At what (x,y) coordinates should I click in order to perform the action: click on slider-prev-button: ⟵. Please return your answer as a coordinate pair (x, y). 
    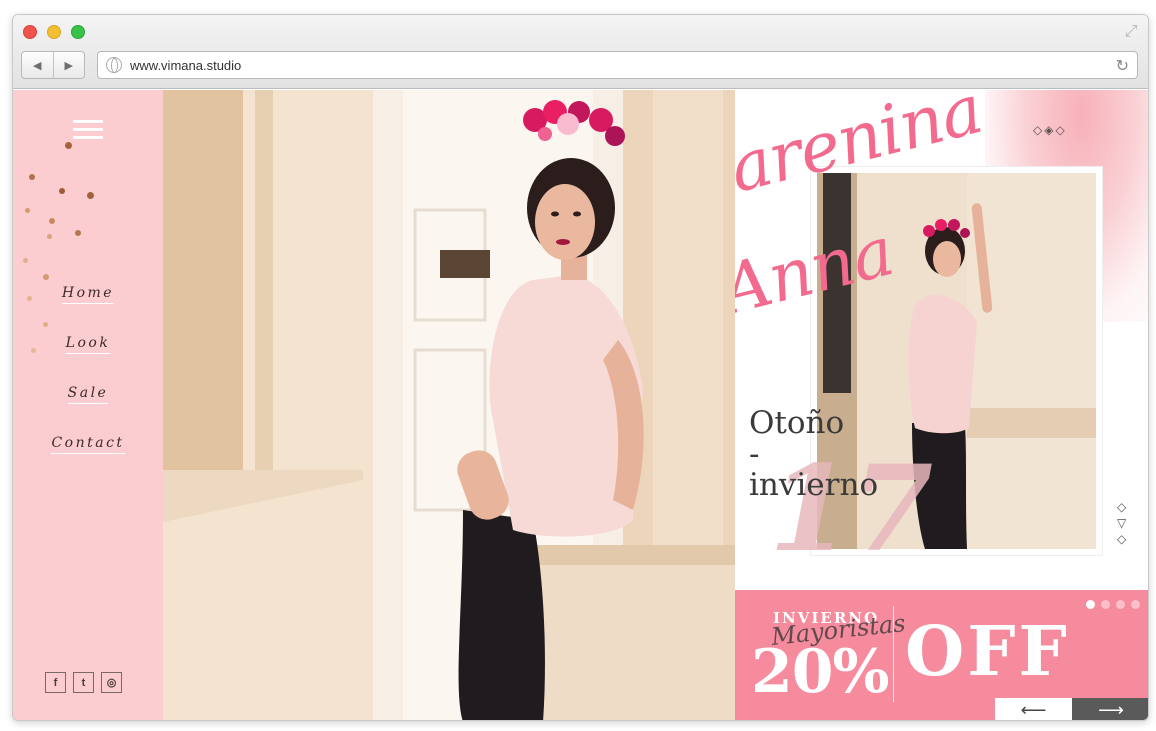
    Looking at the image, I should click on (1033, 709).